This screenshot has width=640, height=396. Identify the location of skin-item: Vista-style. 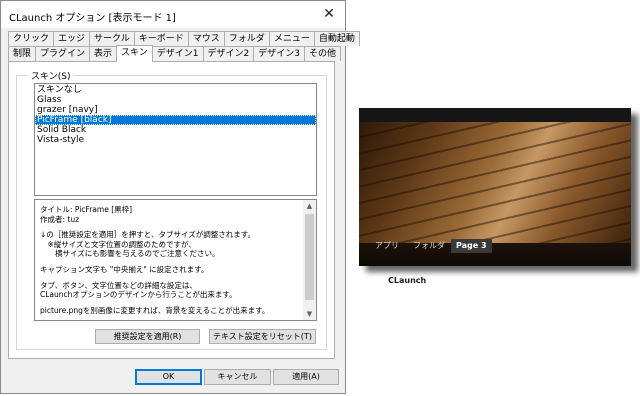
(175, 140).